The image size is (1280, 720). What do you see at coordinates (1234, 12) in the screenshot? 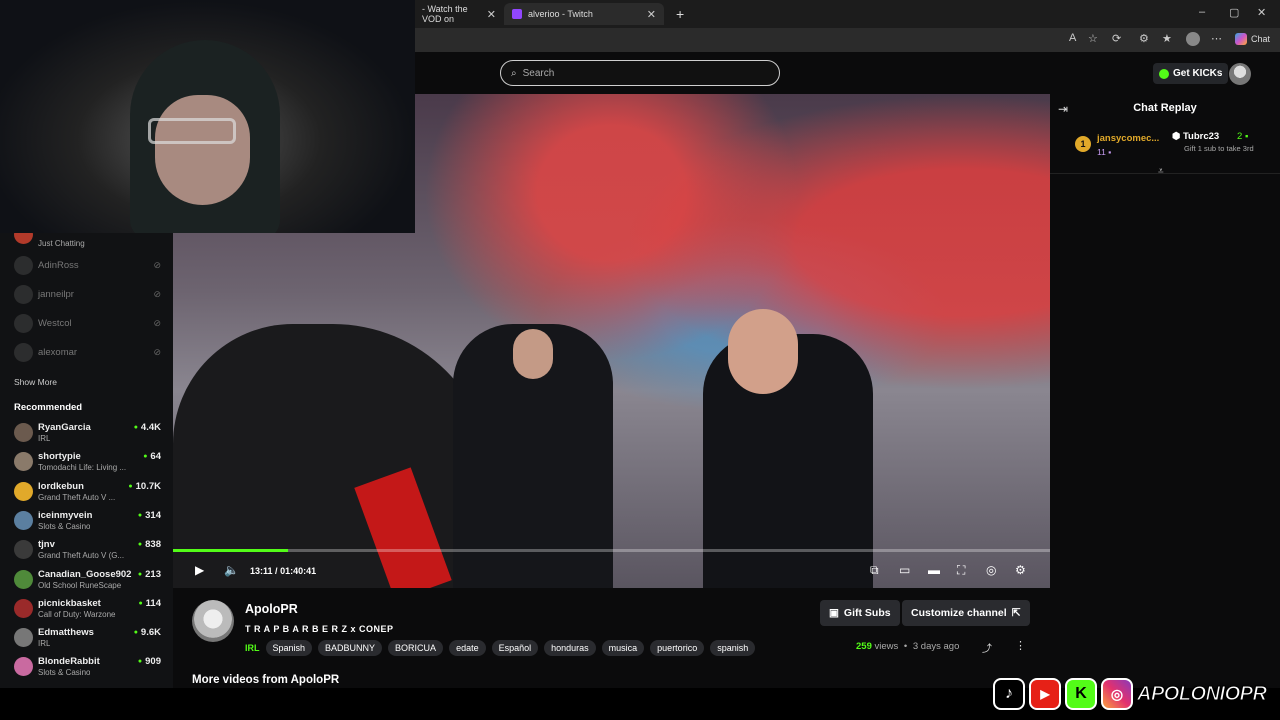
I see `maximize-icon: ▢` at bounding box center [1234, 12].